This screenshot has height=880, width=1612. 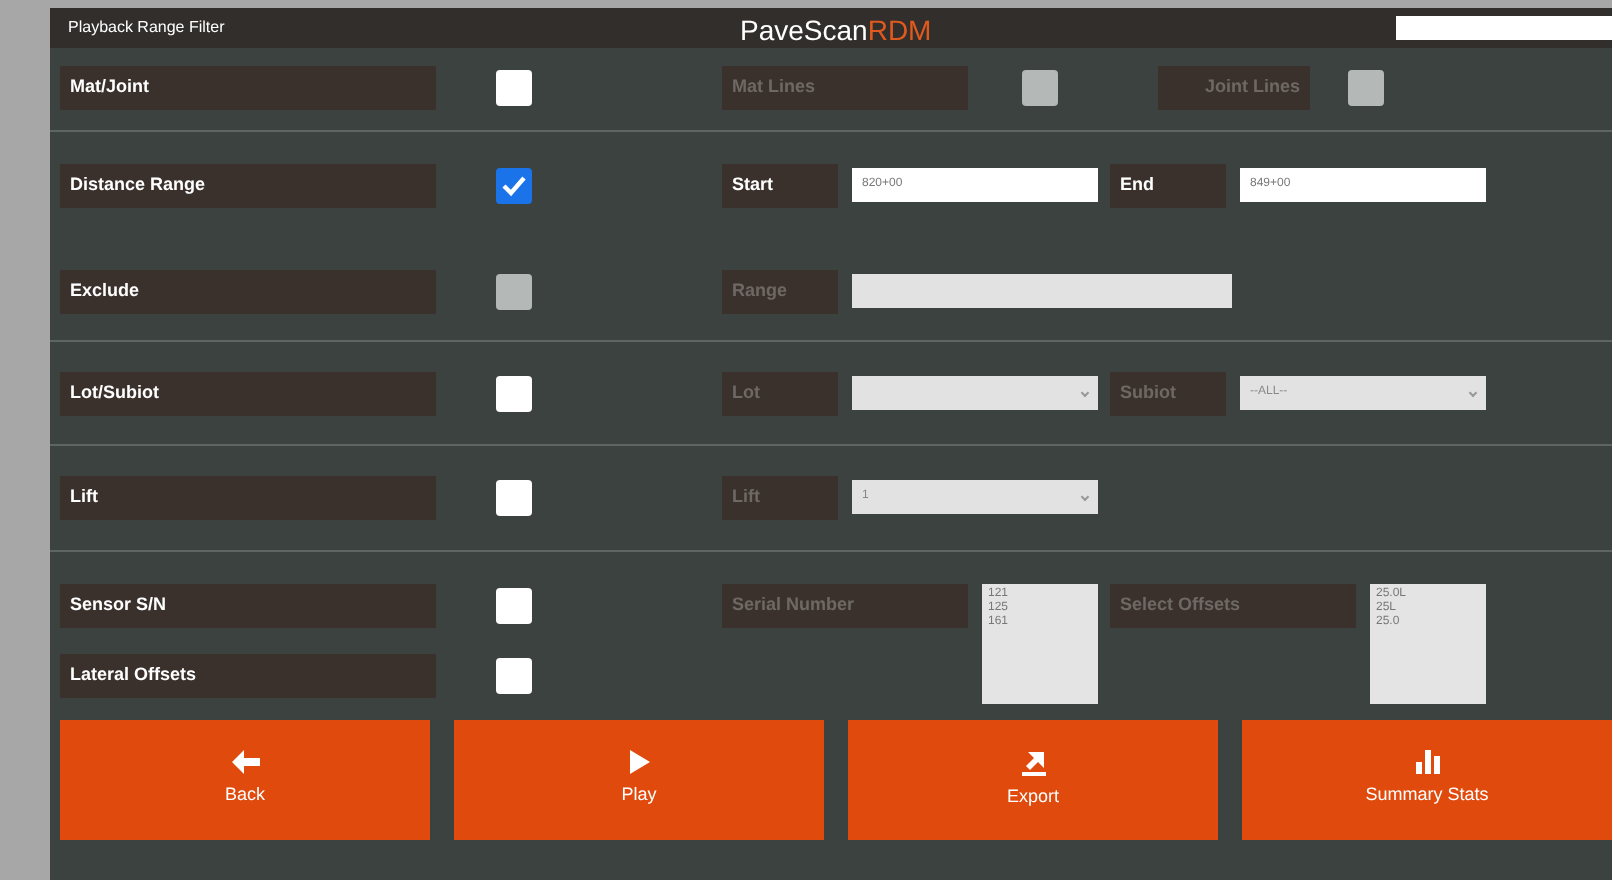 What do you see at coordinates (248, 292) in the screenshot?
I see `field-label: Exclude` at bounding box center [248, 292].